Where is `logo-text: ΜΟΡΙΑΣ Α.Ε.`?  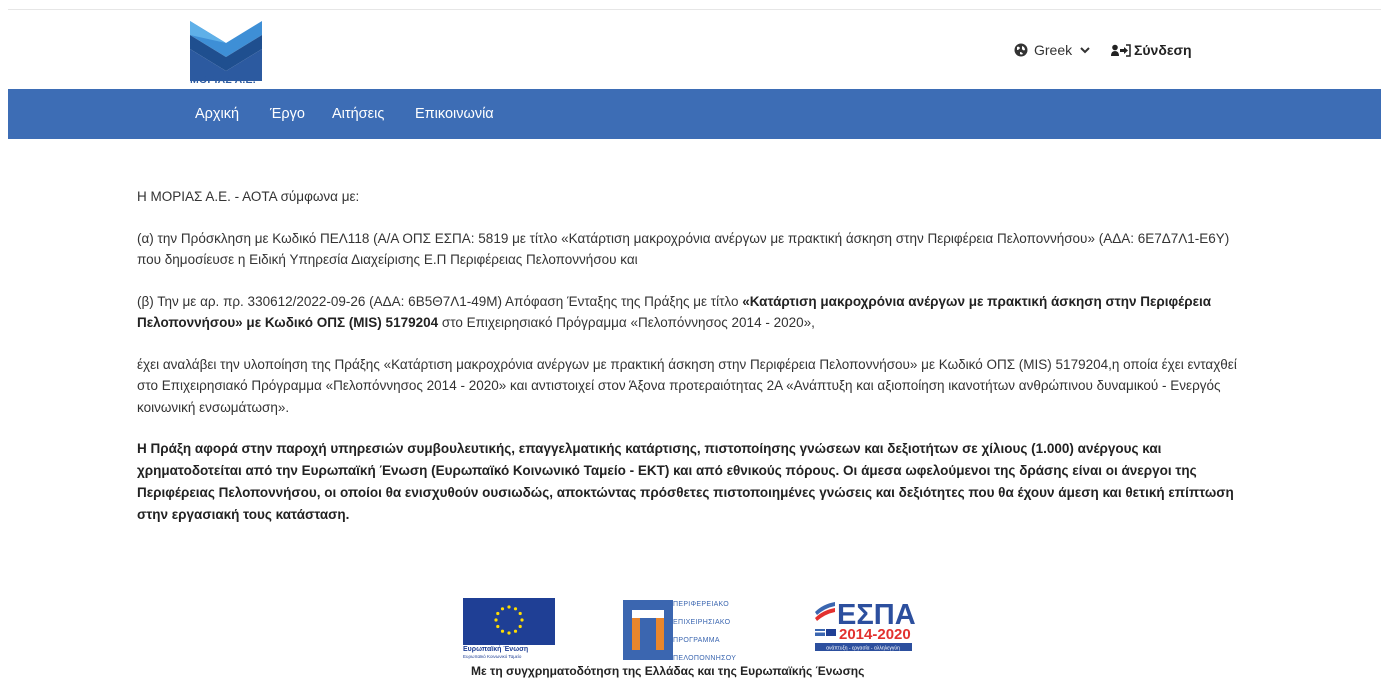 logo-text: ΜΟΡΙΑΣ Α.Ε. is located at coordinates (223, 80).